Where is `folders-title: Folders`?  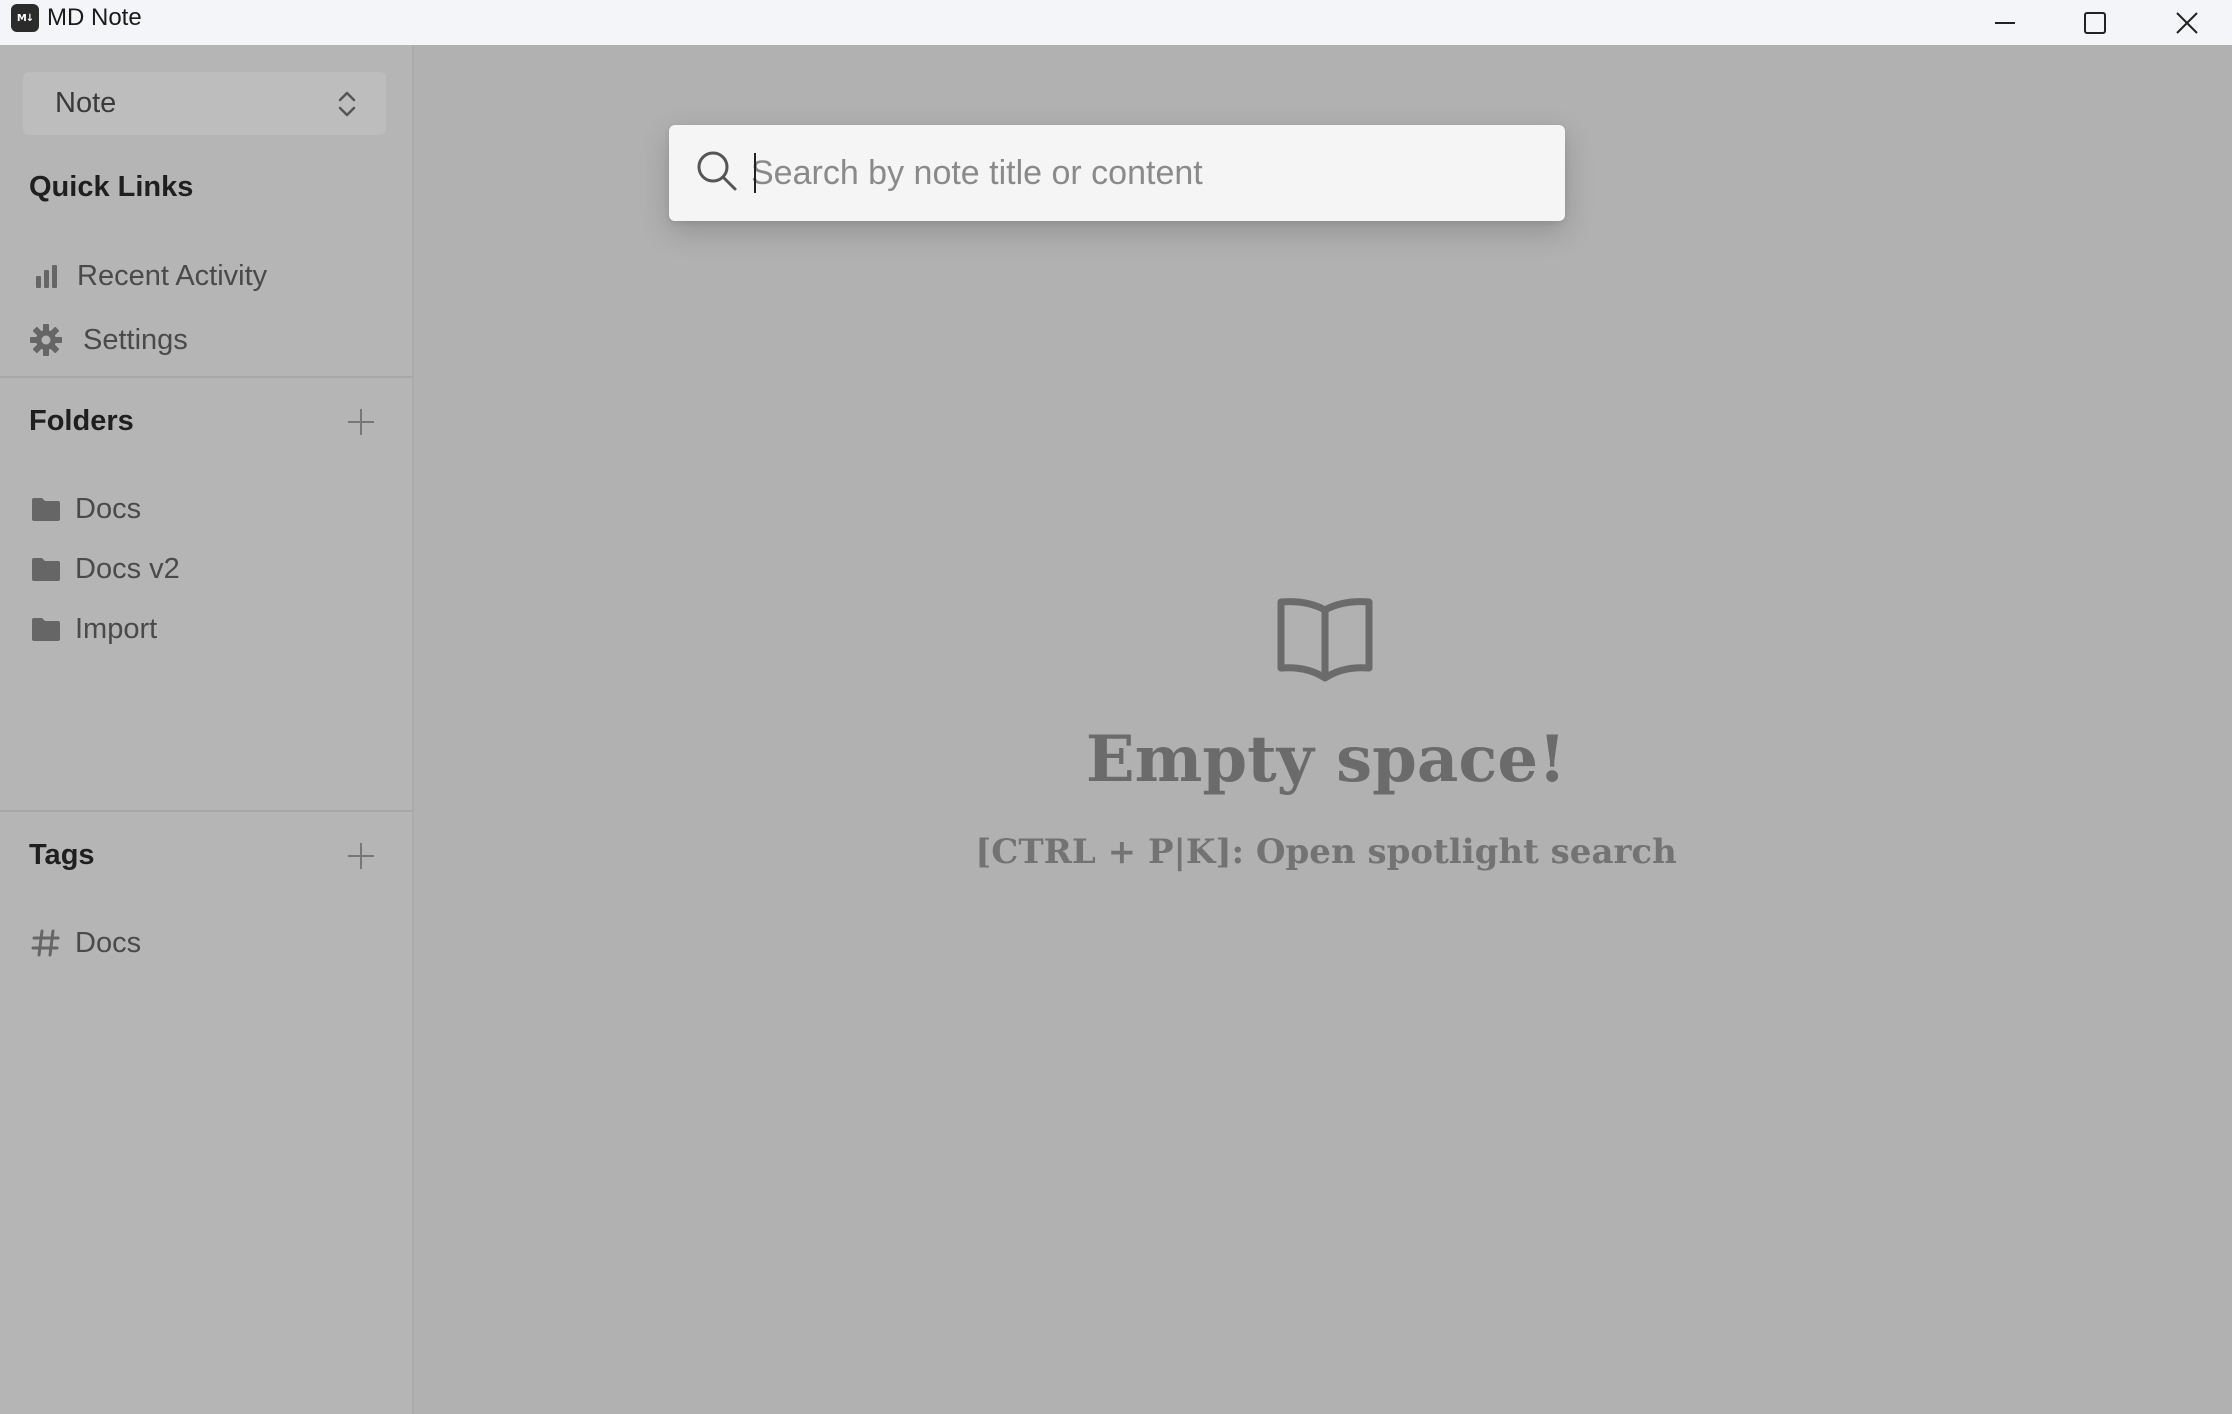
folders-title: Folders is located at coordinates (81, 421).